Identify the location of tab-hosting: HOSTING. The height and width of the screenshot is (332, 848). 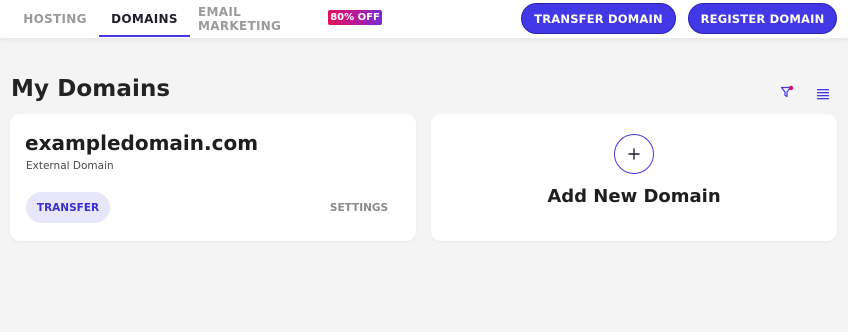
(55, 19).